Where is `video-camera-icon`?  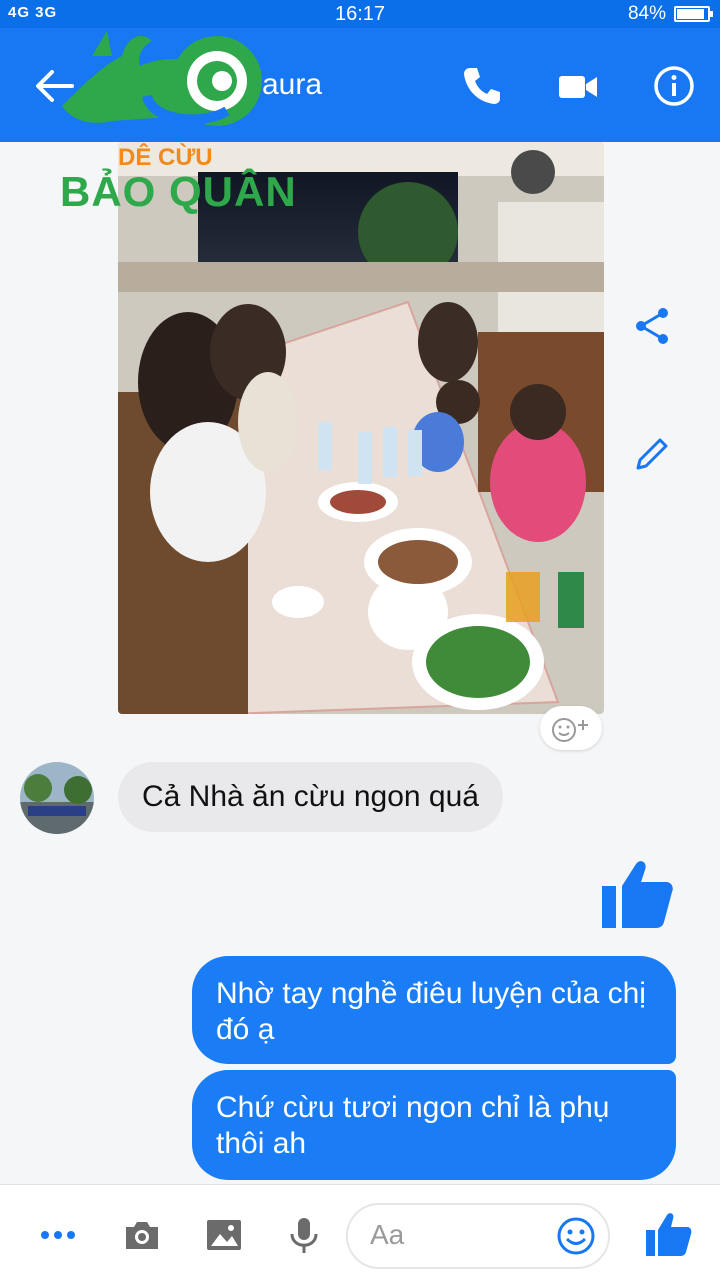
video-camera-icon is located at coordinates (578, 86).